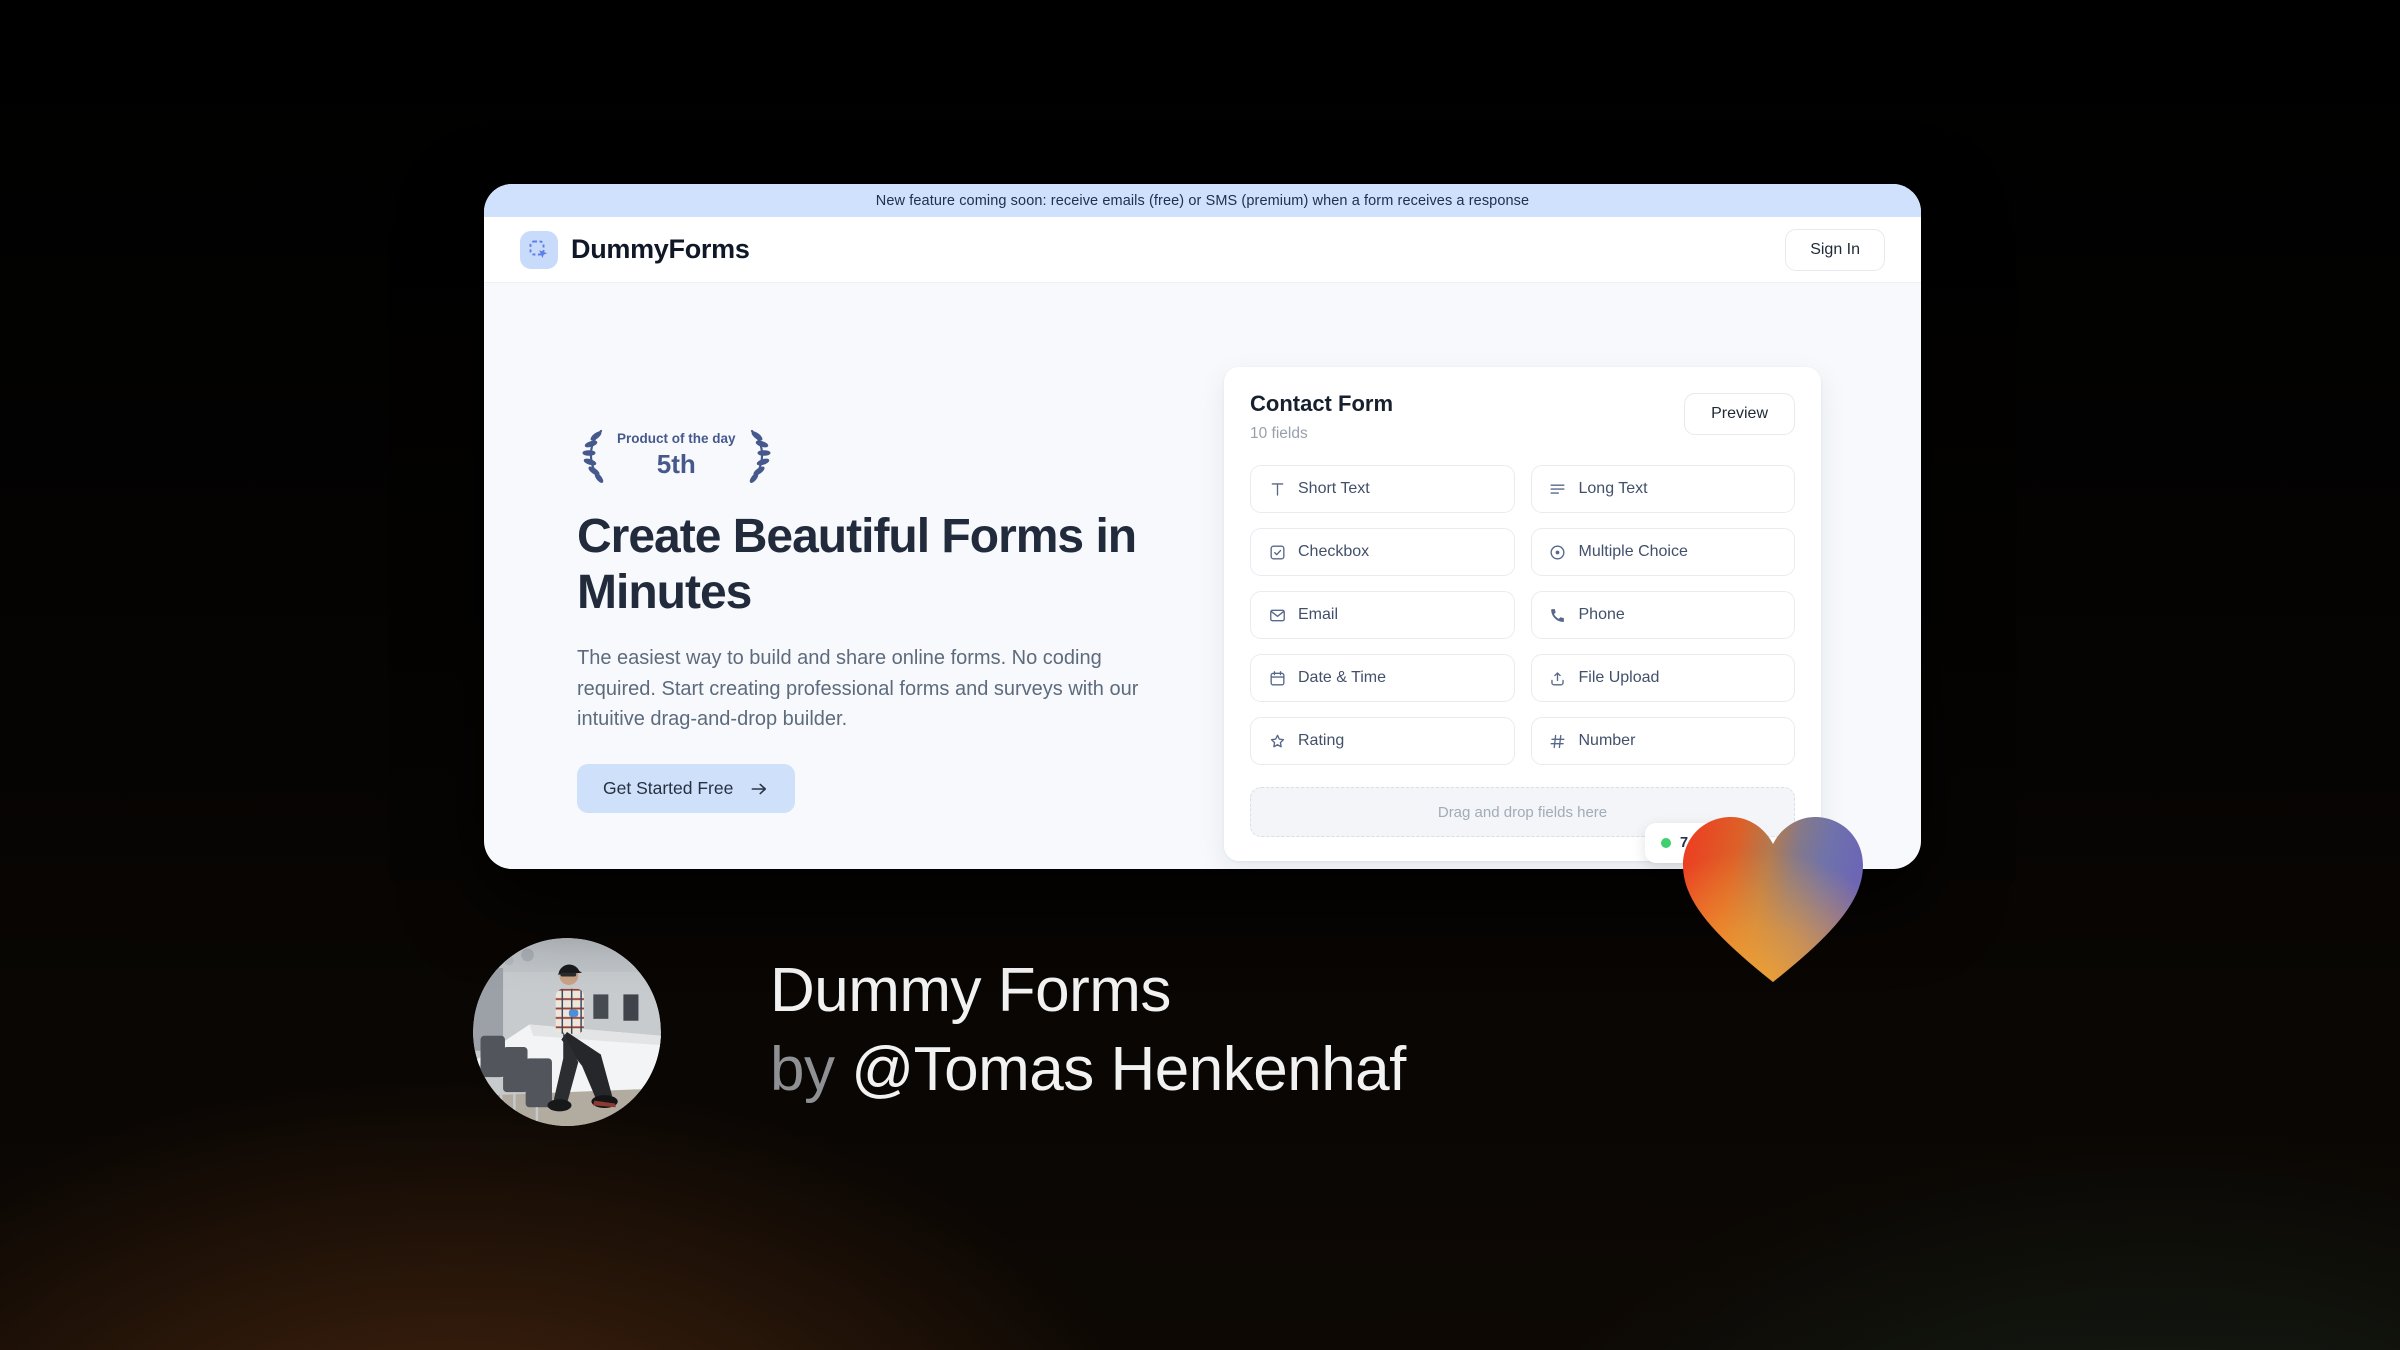 The height and width of the screenshot is (1350, 2400). Describe the element at coordinates (1558, 552) in the screenshot. I see `multiple-choice-icon` at that location.